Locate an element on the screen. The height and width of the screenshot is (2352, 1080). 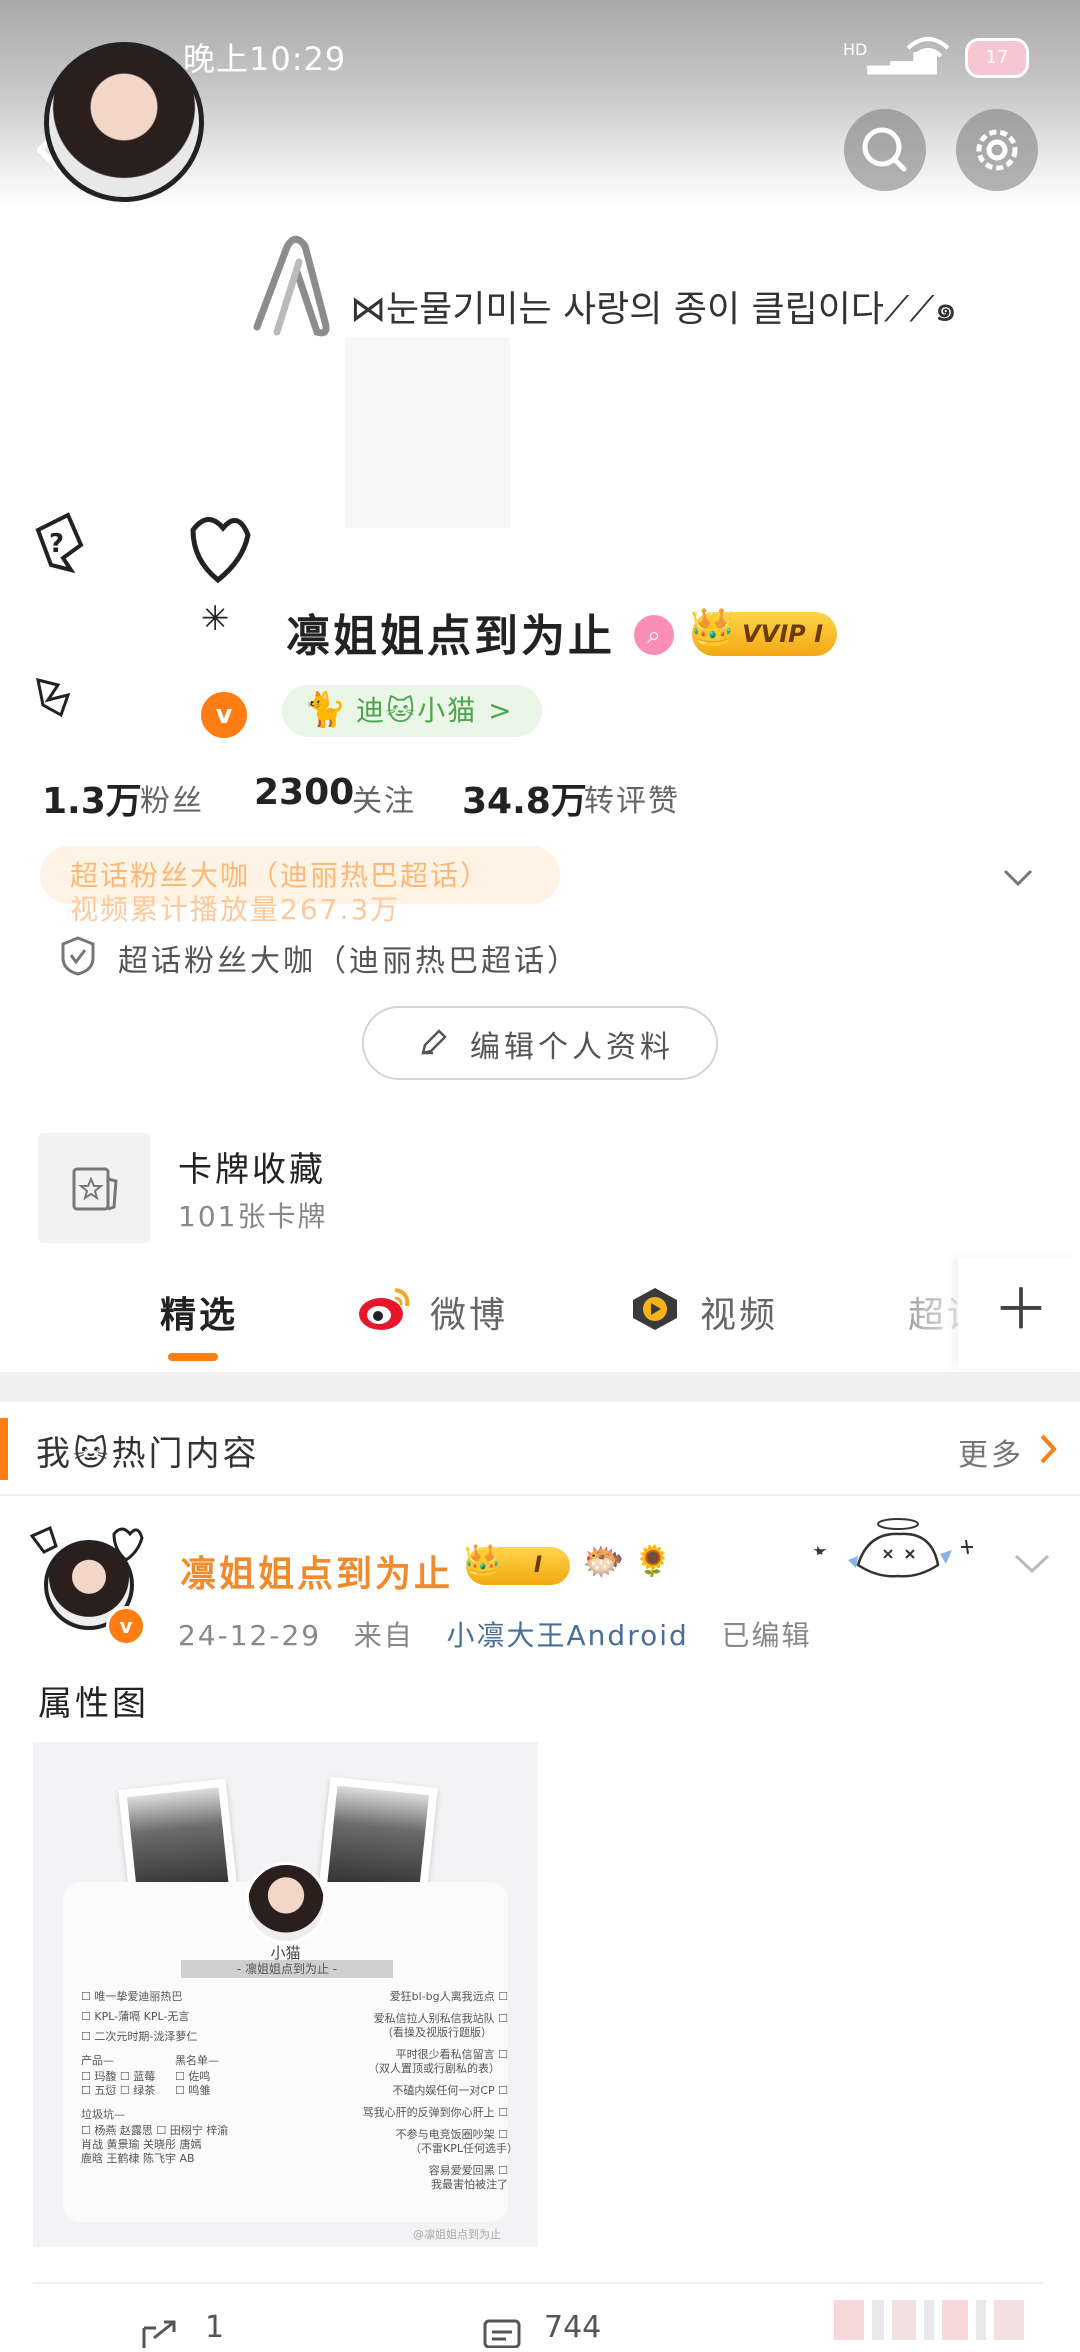
super-fan-label: 超话粉丝大咖（迪丽热巴超话） is located at coordinates (349, 961).